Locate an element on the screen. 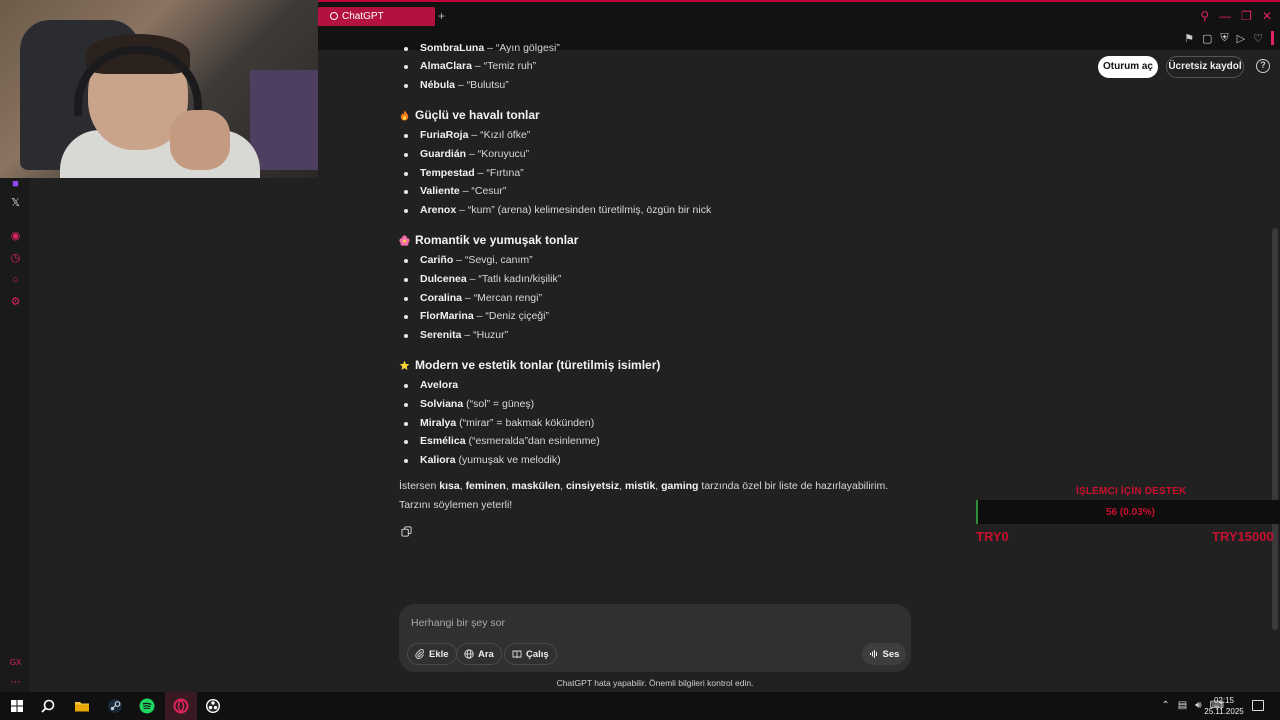 This screenshot has height=720, width=1280. add-button: Ekle is located at coordinates (432, 654).